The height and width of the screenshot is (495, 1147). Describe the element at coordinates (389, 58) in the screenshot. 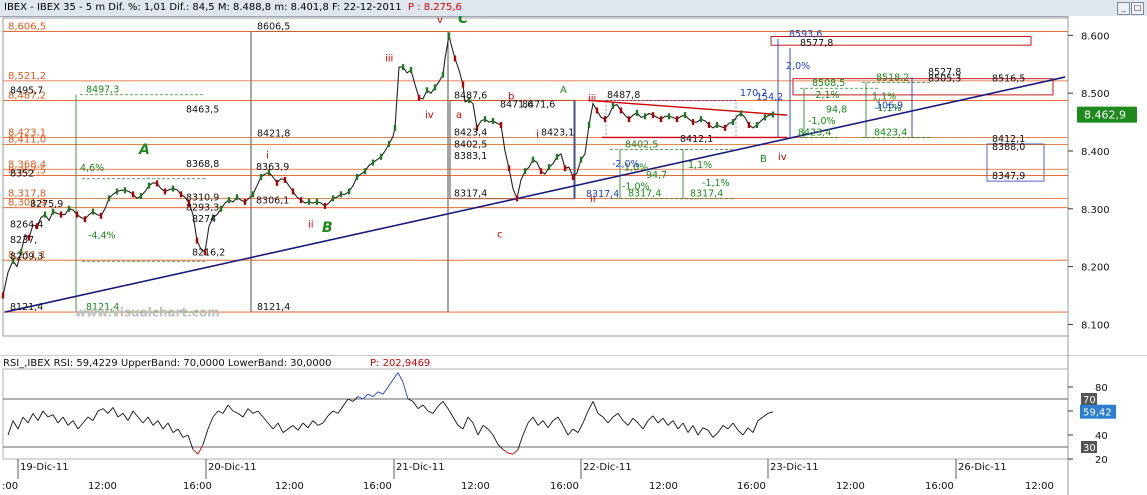

I see `wave-label: iii` at that location.